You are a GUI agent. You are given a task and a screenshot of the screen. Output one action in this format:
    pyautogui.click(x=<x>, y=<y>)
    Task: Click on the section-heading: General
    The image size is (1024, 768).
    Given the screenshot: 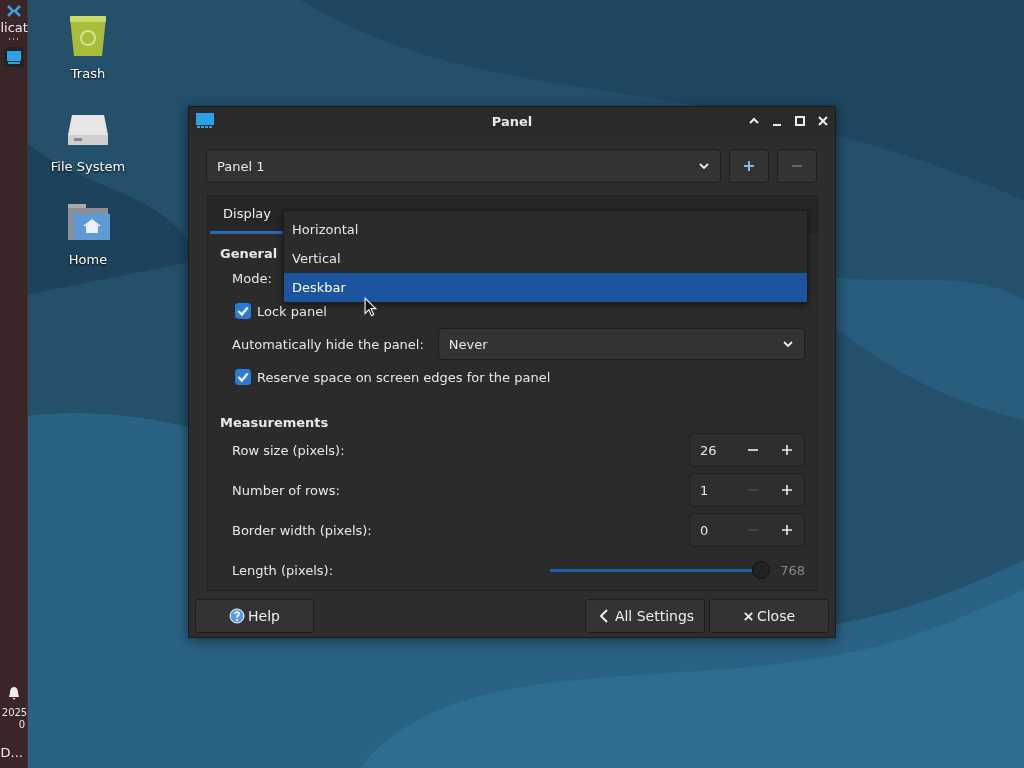 What is the action you would take?
    pyautogui.click(x=249, y=253)
    